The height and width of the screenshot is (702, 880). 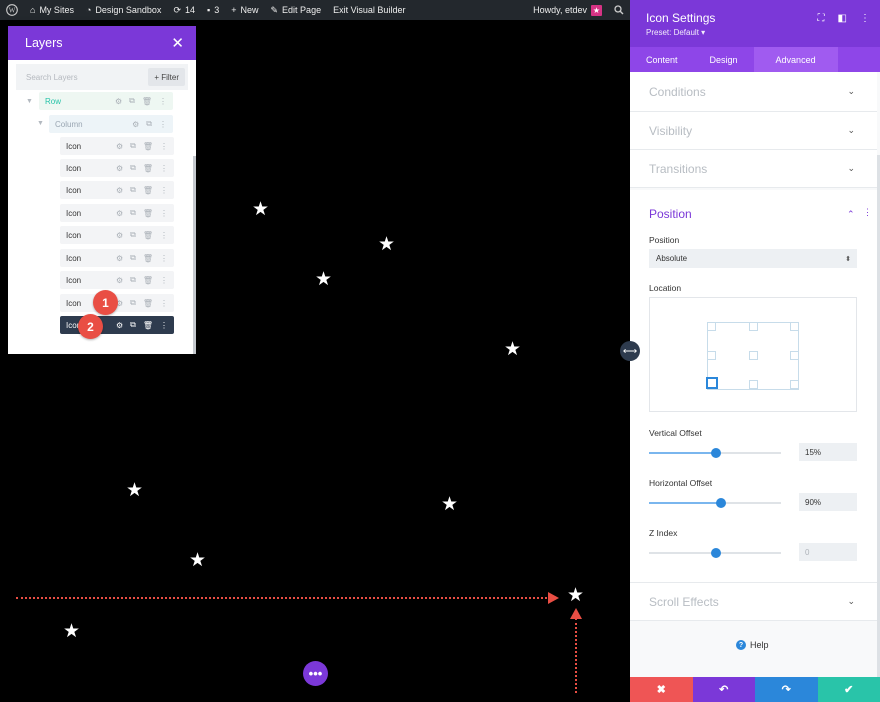 I want to click on comments-link: ▪ 3, so click(x=213, y=10).